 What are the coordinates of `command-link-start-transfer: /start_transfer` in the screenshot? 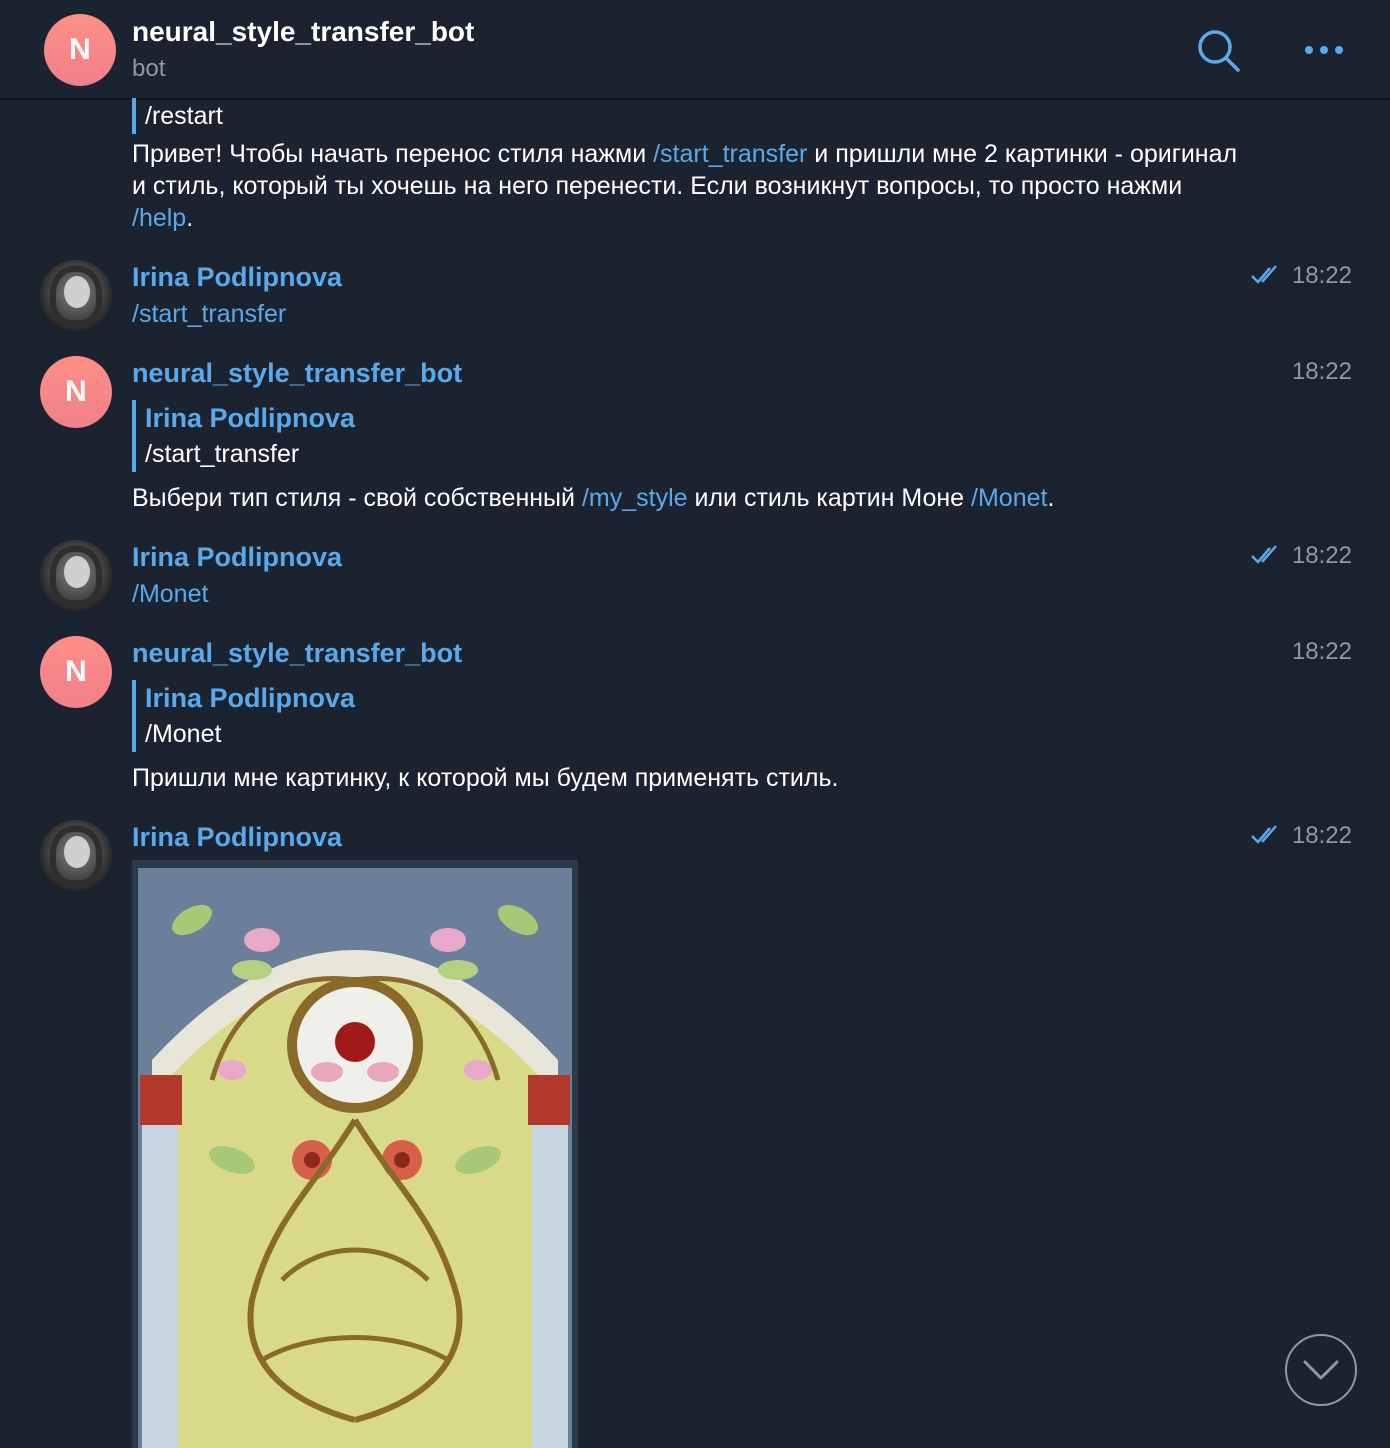 It's located at (730, 154).